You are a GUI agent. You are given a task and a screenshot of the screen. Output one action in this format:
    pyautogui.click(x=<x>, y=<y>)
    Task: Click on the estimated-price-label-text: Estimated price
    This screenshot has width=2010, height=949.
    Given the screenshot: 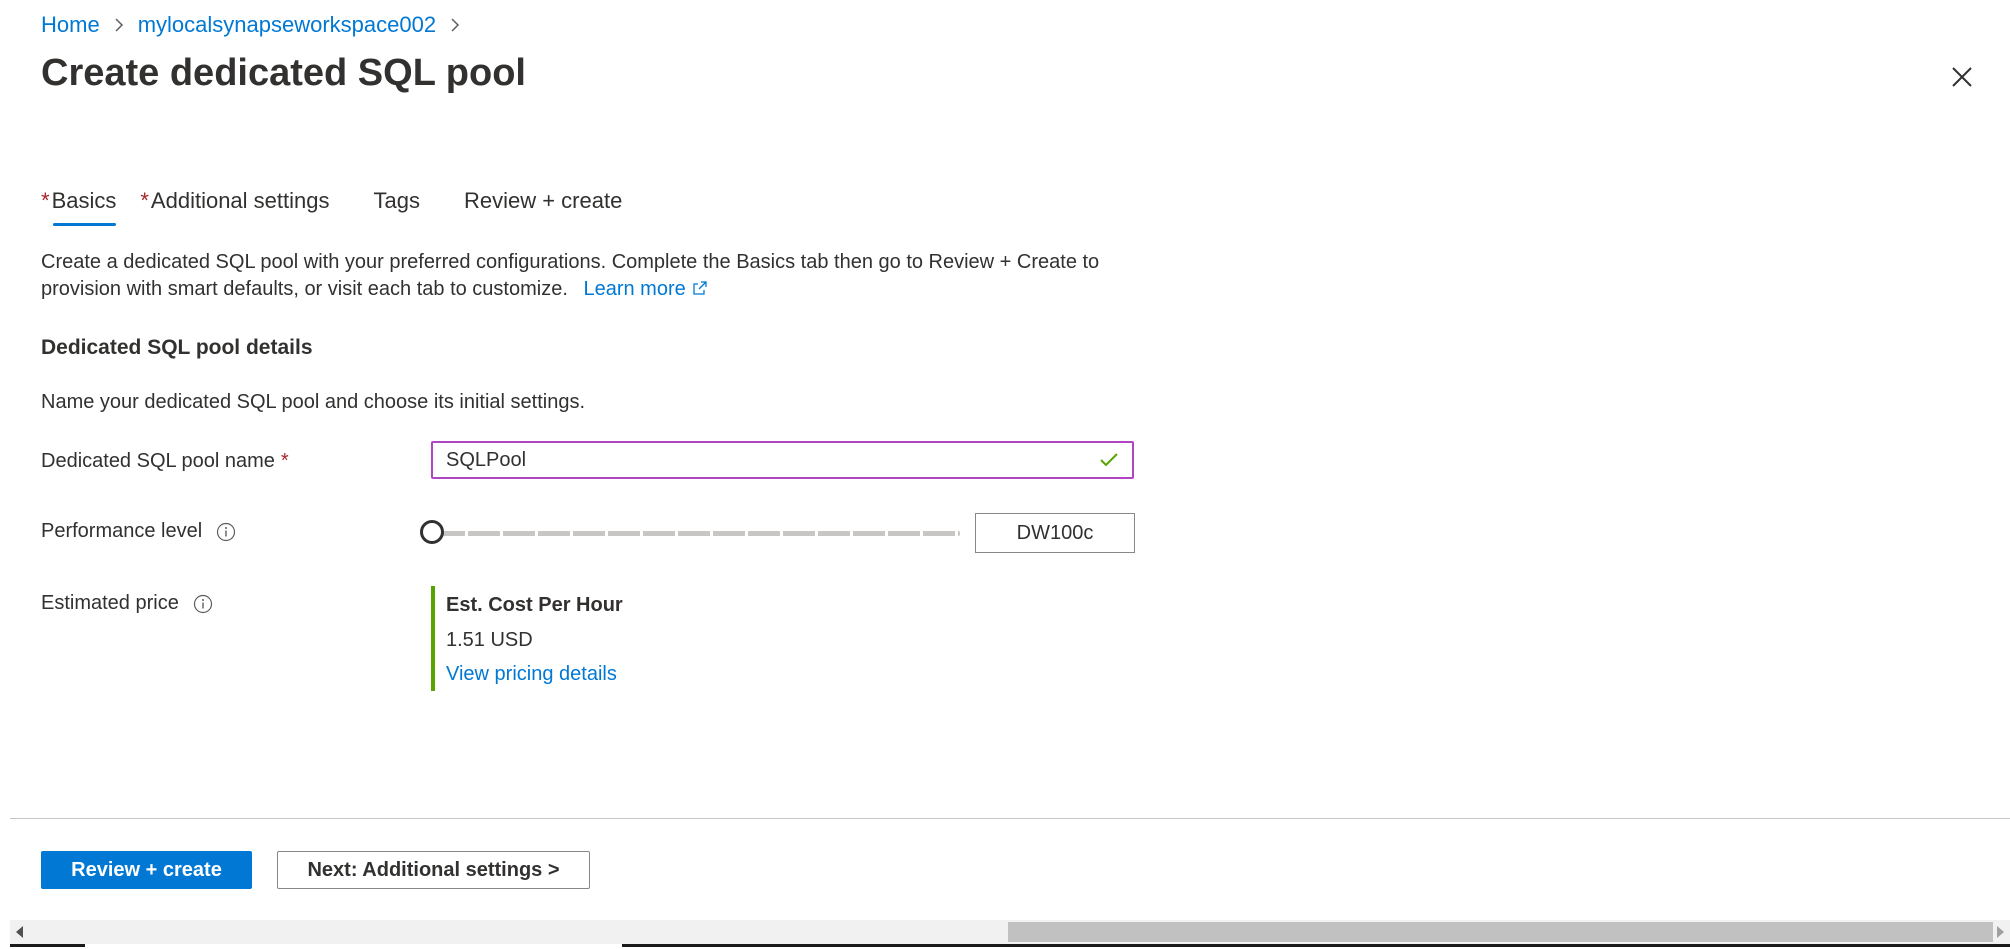 What is the action you would take?
    pyautogui.click(x=110, y=603)
    